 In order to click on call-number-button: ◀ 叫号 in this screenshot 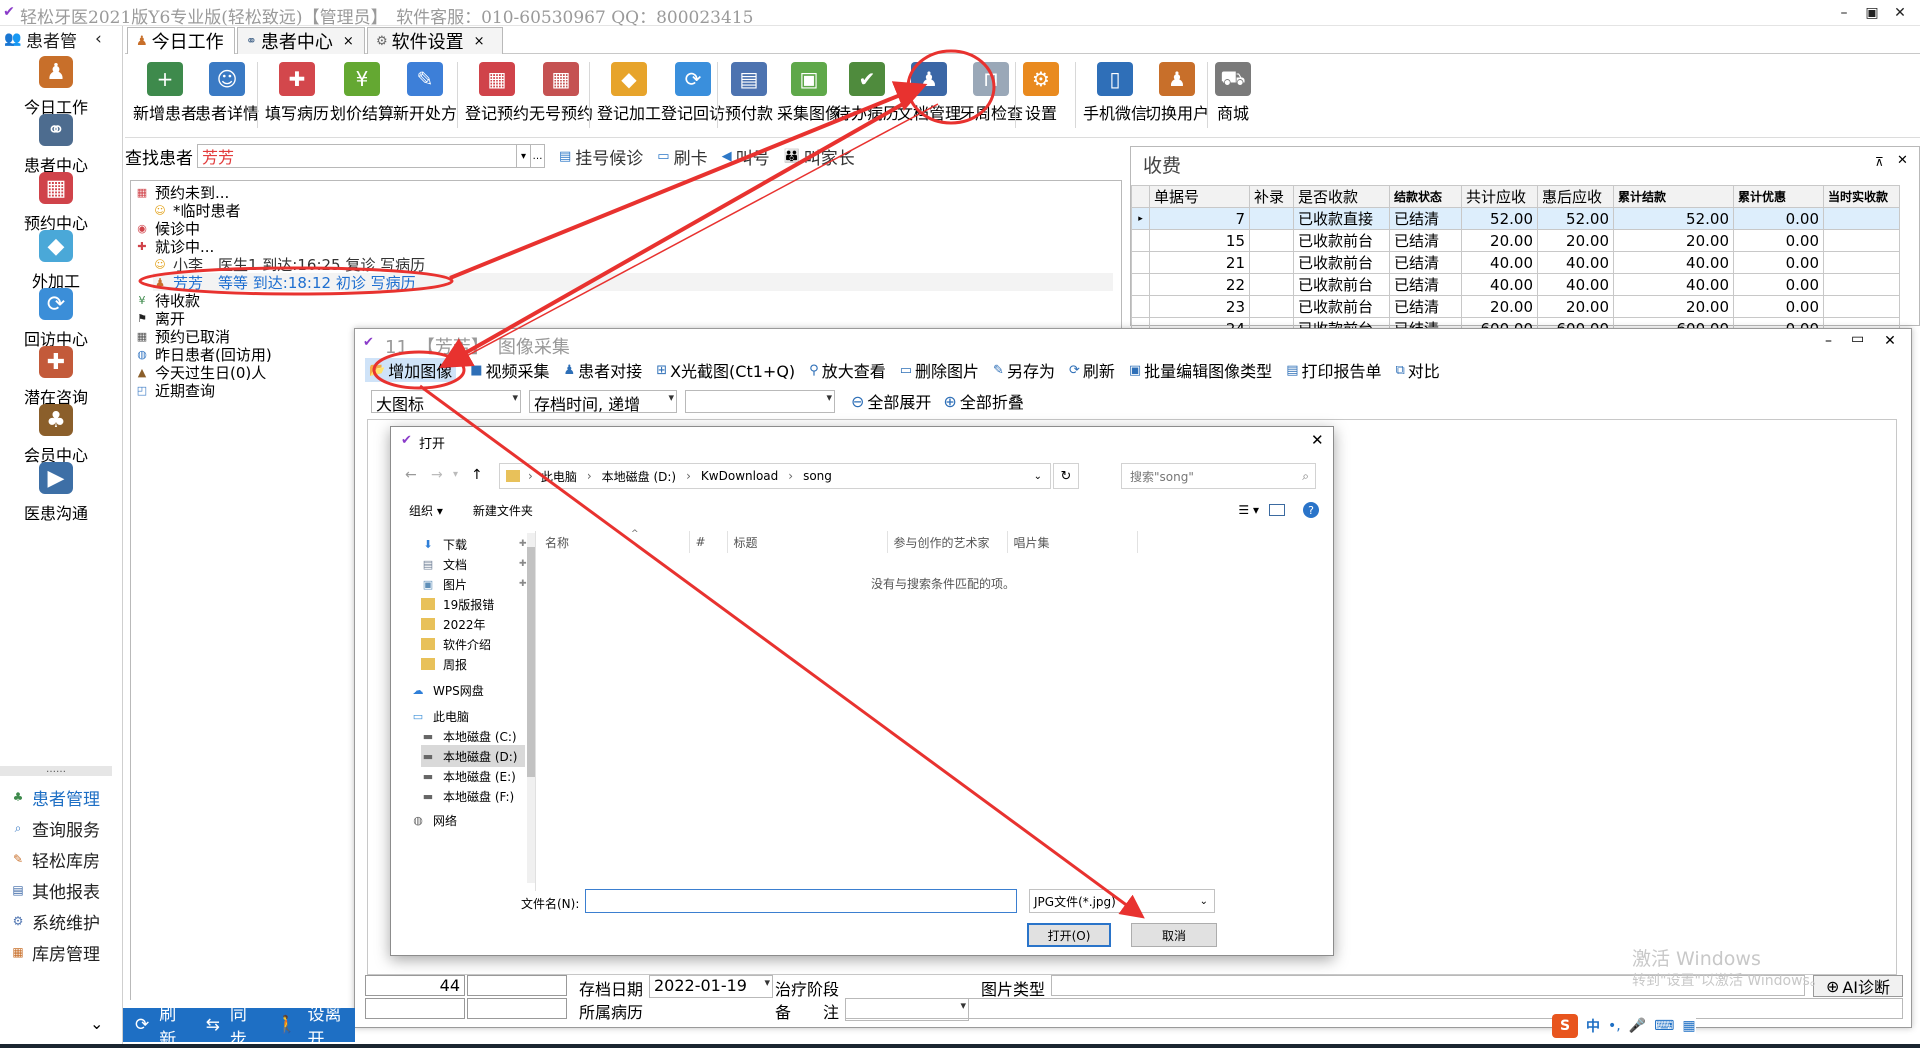, I will do `click(746, 156)`.